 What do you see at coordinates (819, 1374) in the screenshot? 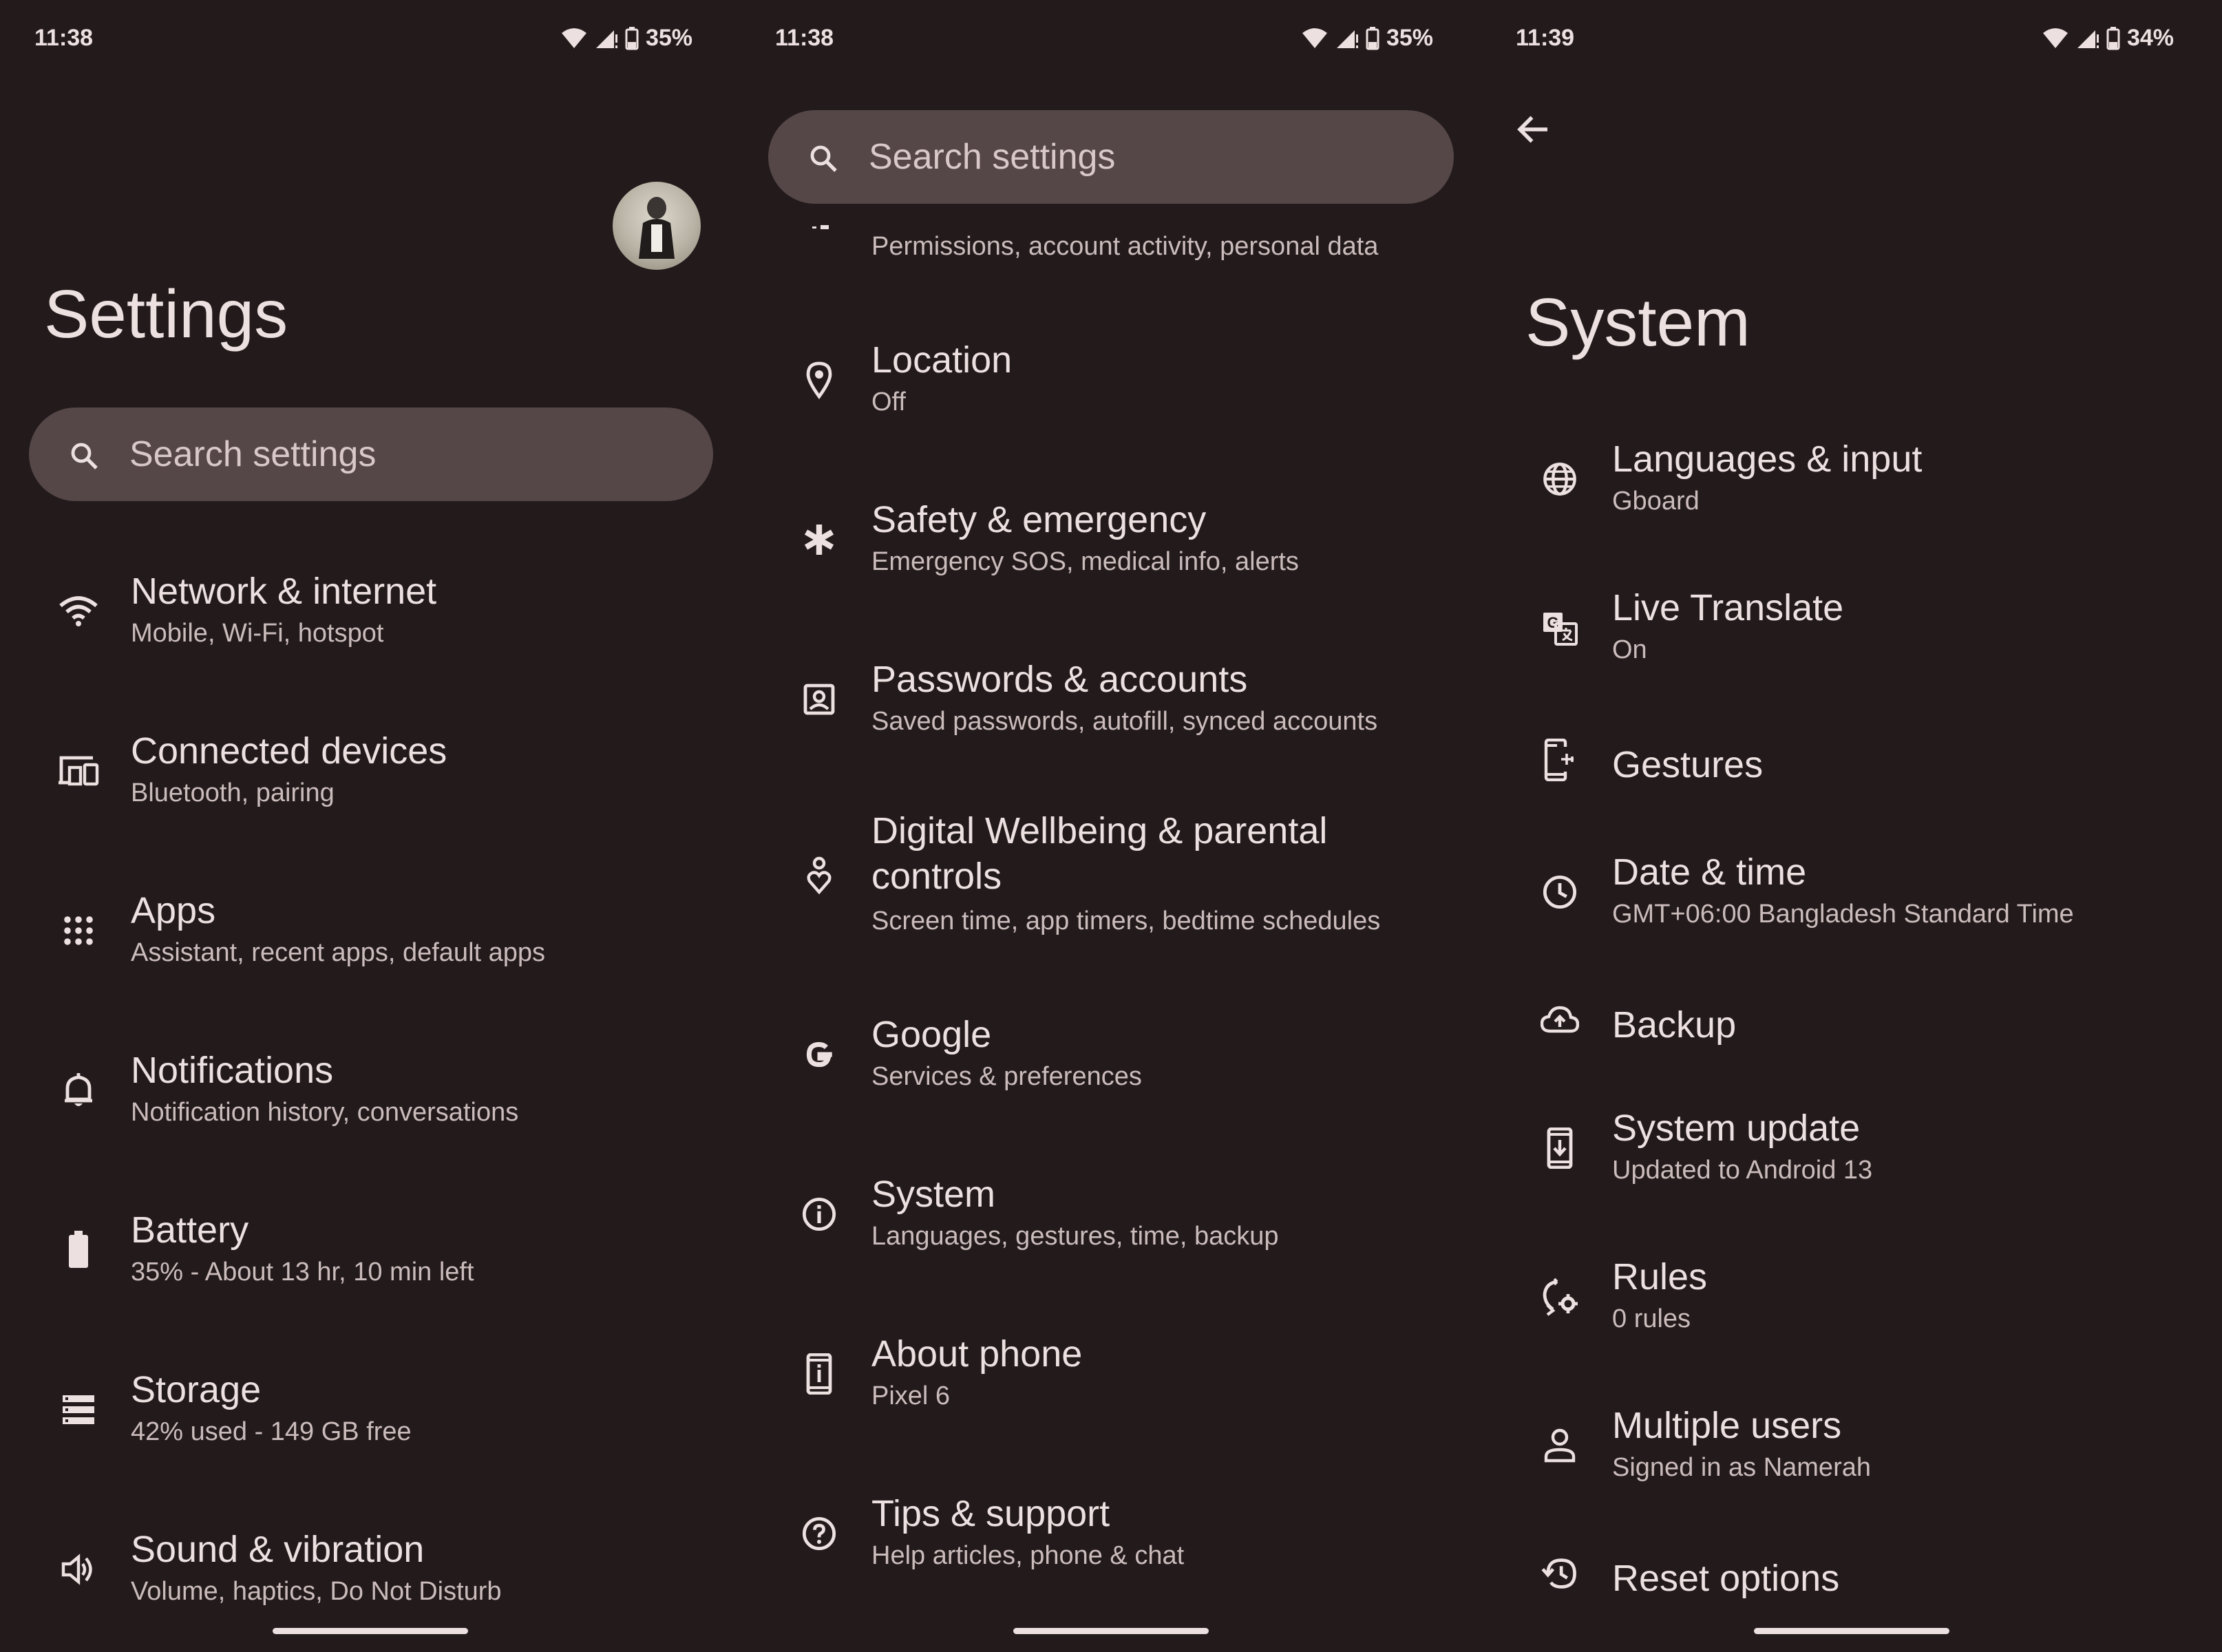
I see `phone-info-icon` at bounding box center [819, 1374].